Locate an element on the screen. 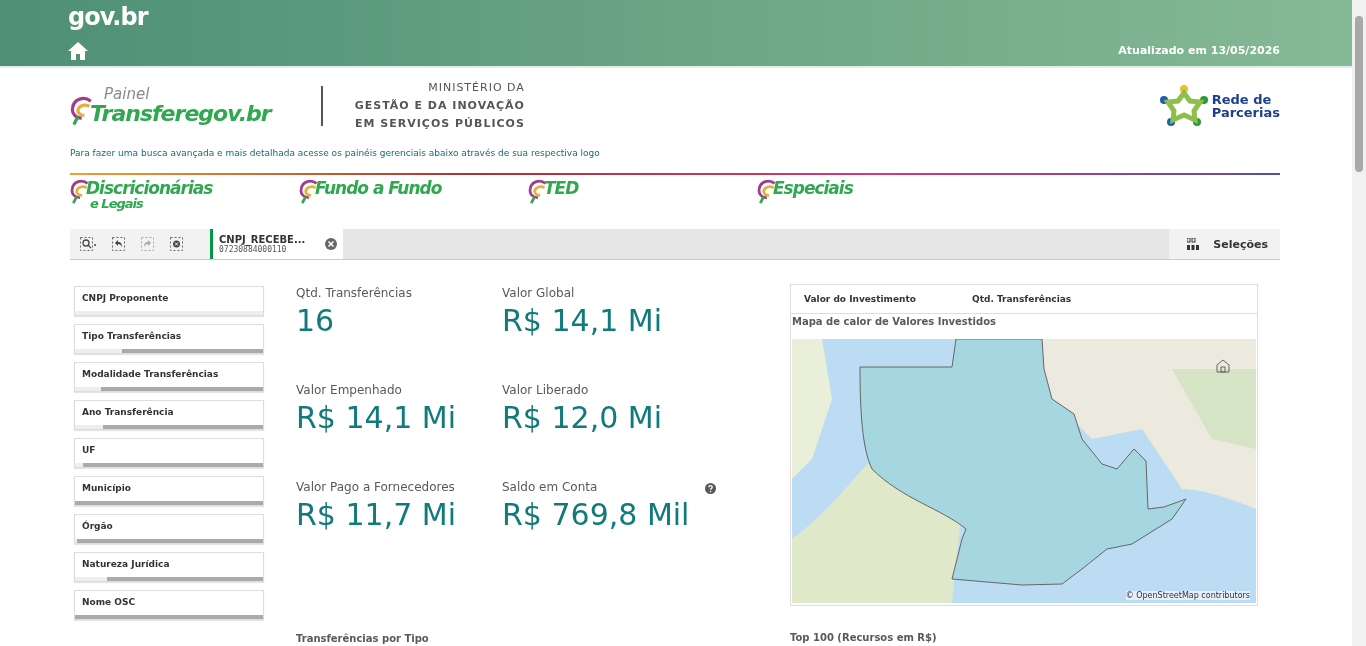 The image size is (1366, 646). filter-listbox: Modalidade Transferências is located at coordinates (169, 377).